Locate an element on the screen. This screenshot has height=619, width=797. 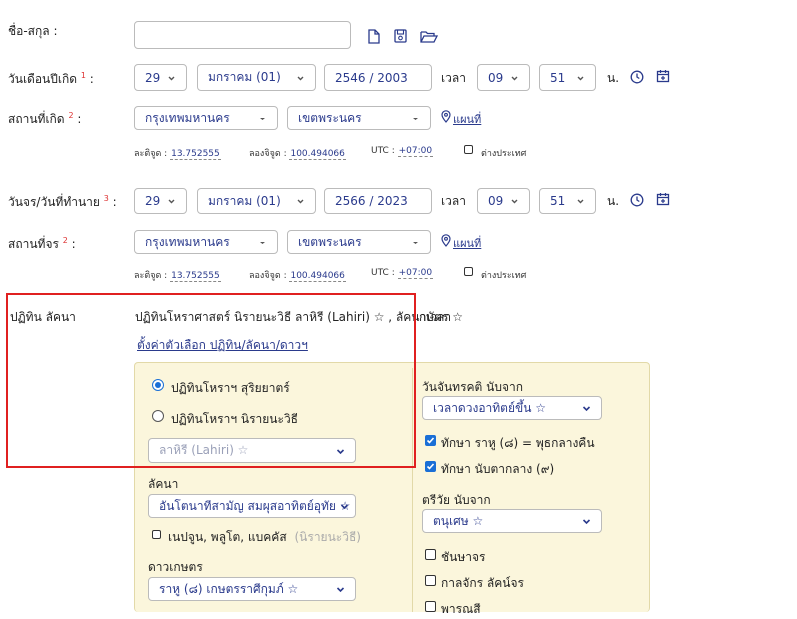
radio-tropical-label: ปฏิทินโหราฯ สุริยยาตร์ is located at coordinates (230, 388).